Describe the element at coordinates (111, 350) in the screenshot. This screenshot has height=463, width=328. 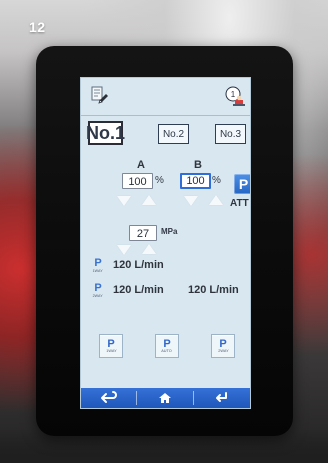
I see `one-way-mode-label: 1WAY` at that location.